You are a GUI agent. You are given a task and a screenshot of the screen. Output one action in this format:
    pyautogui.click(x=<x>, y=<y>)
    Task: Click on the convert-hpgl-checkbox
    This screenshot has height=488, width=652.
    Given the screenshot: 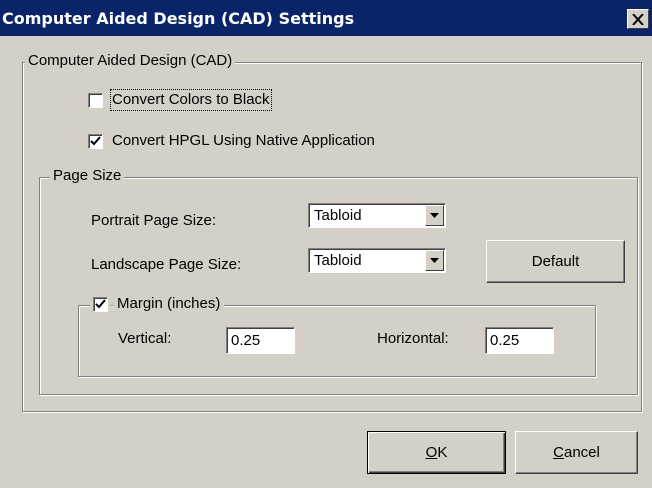 What is the action you would take?
    pyautogui.click(x=95, y=141)
    